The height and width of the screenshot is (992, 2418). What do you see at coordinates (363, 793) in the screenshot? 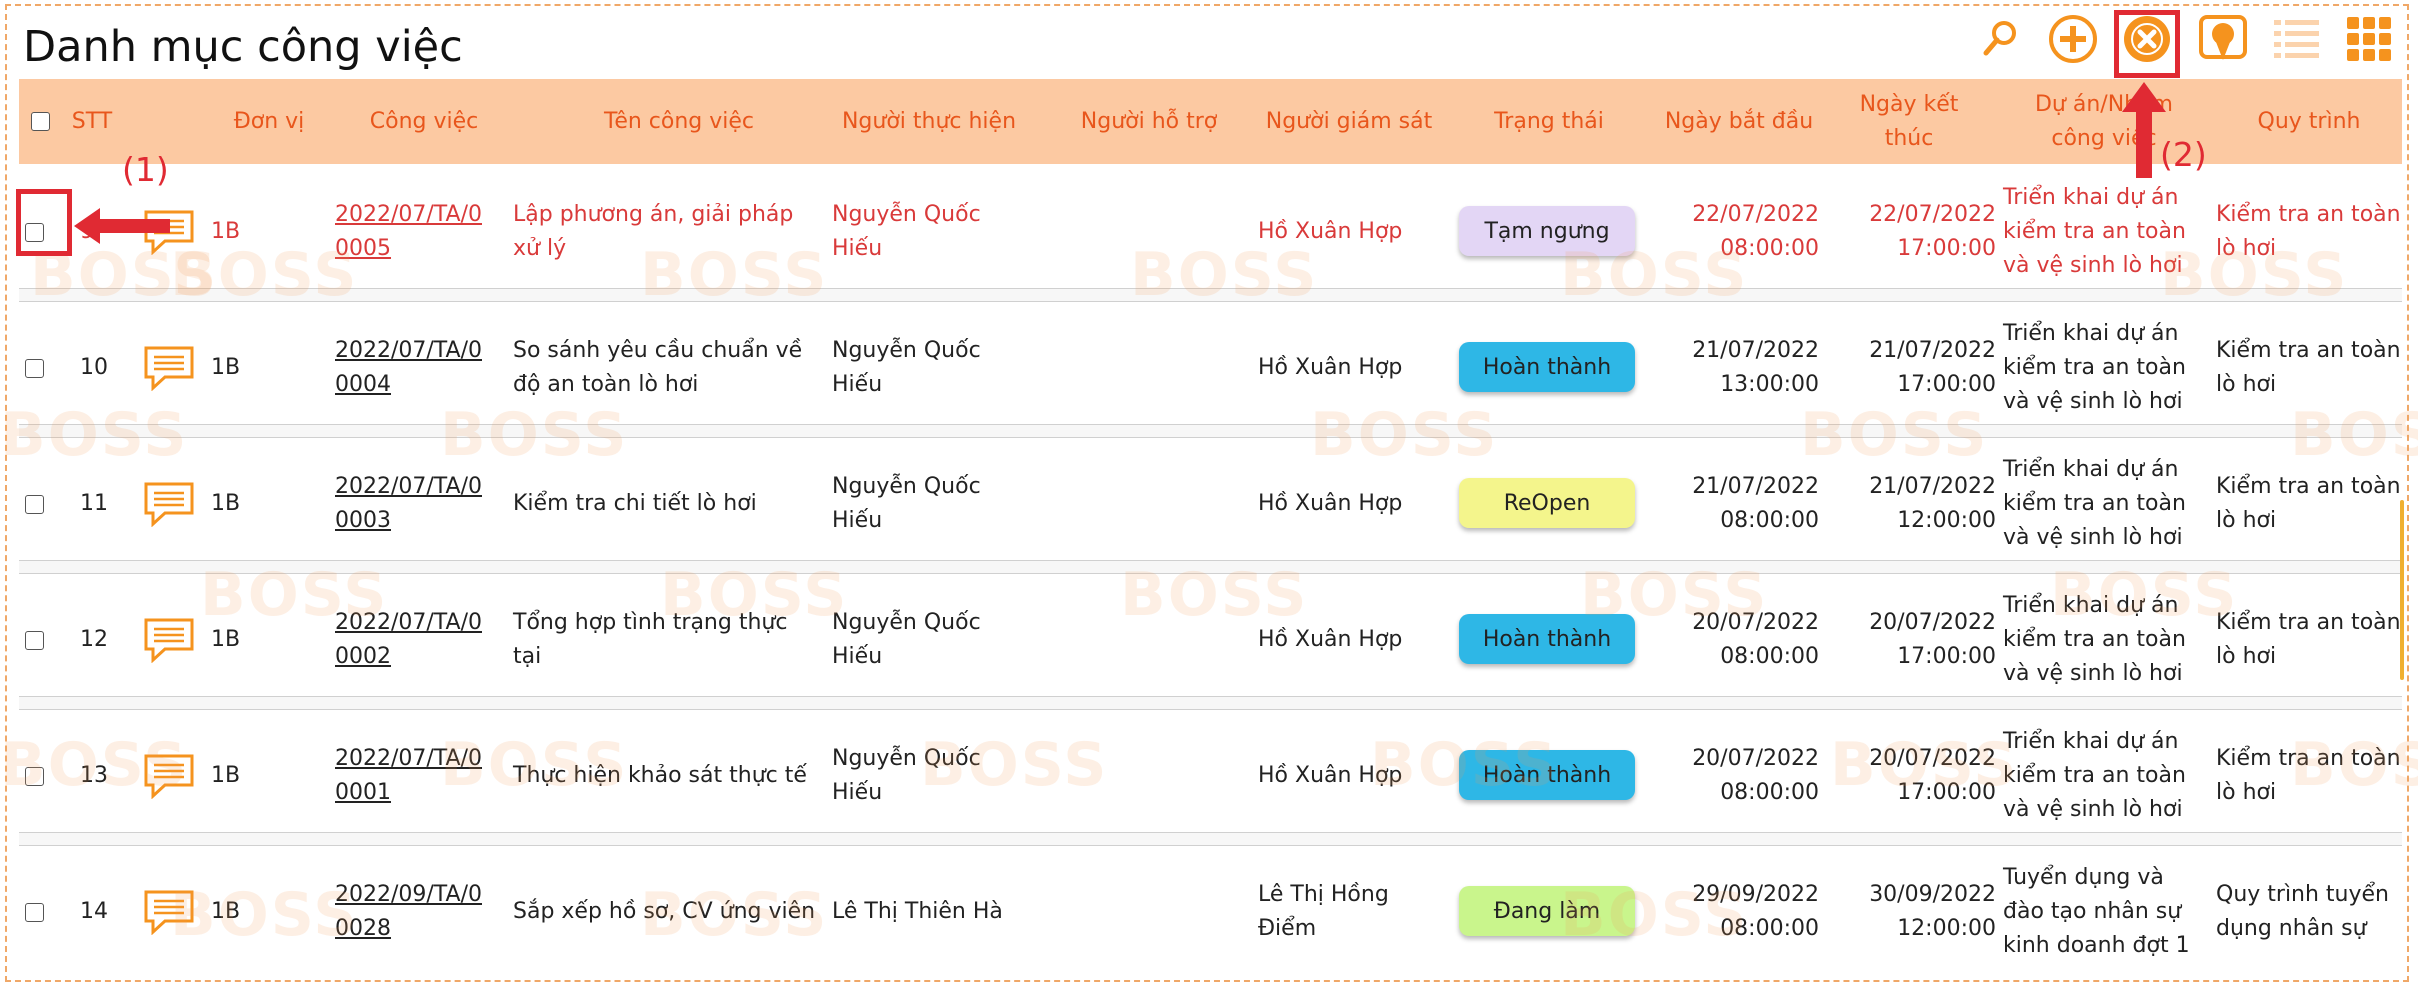
I see `task-code-line2: 0001` at bounding box center [363, 793].